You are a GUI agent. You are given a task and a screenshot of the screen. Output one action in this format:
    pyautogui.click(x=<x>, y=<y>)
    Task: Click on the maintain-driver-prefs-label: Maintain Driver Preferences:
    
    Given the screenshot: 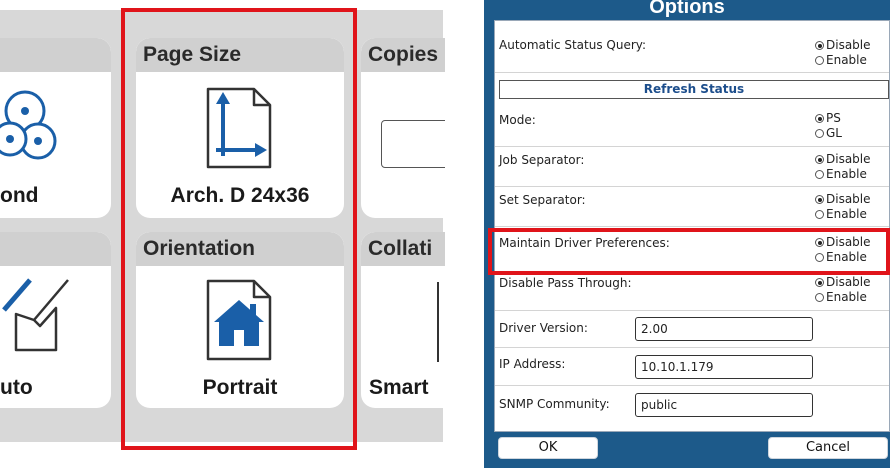 What is the action you would take?
    pyautogui.click(x=584, y=243)
    